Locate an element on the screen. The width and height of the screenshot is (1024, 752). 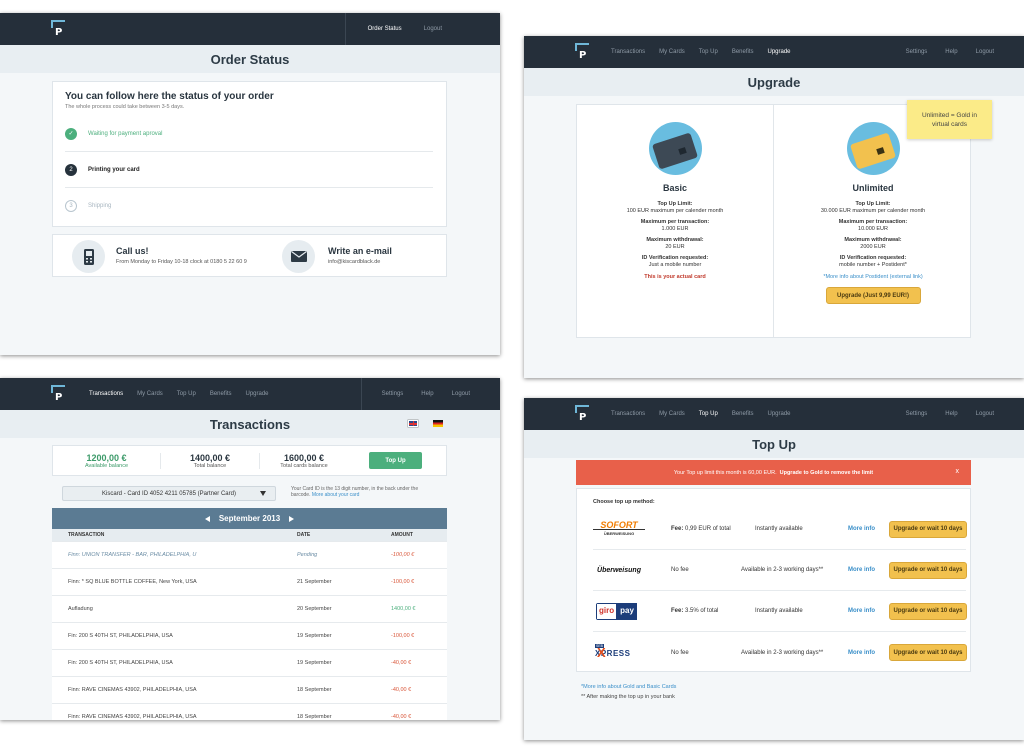
email-link: info@kiscardblack.de is located at coordinates (354, 262).